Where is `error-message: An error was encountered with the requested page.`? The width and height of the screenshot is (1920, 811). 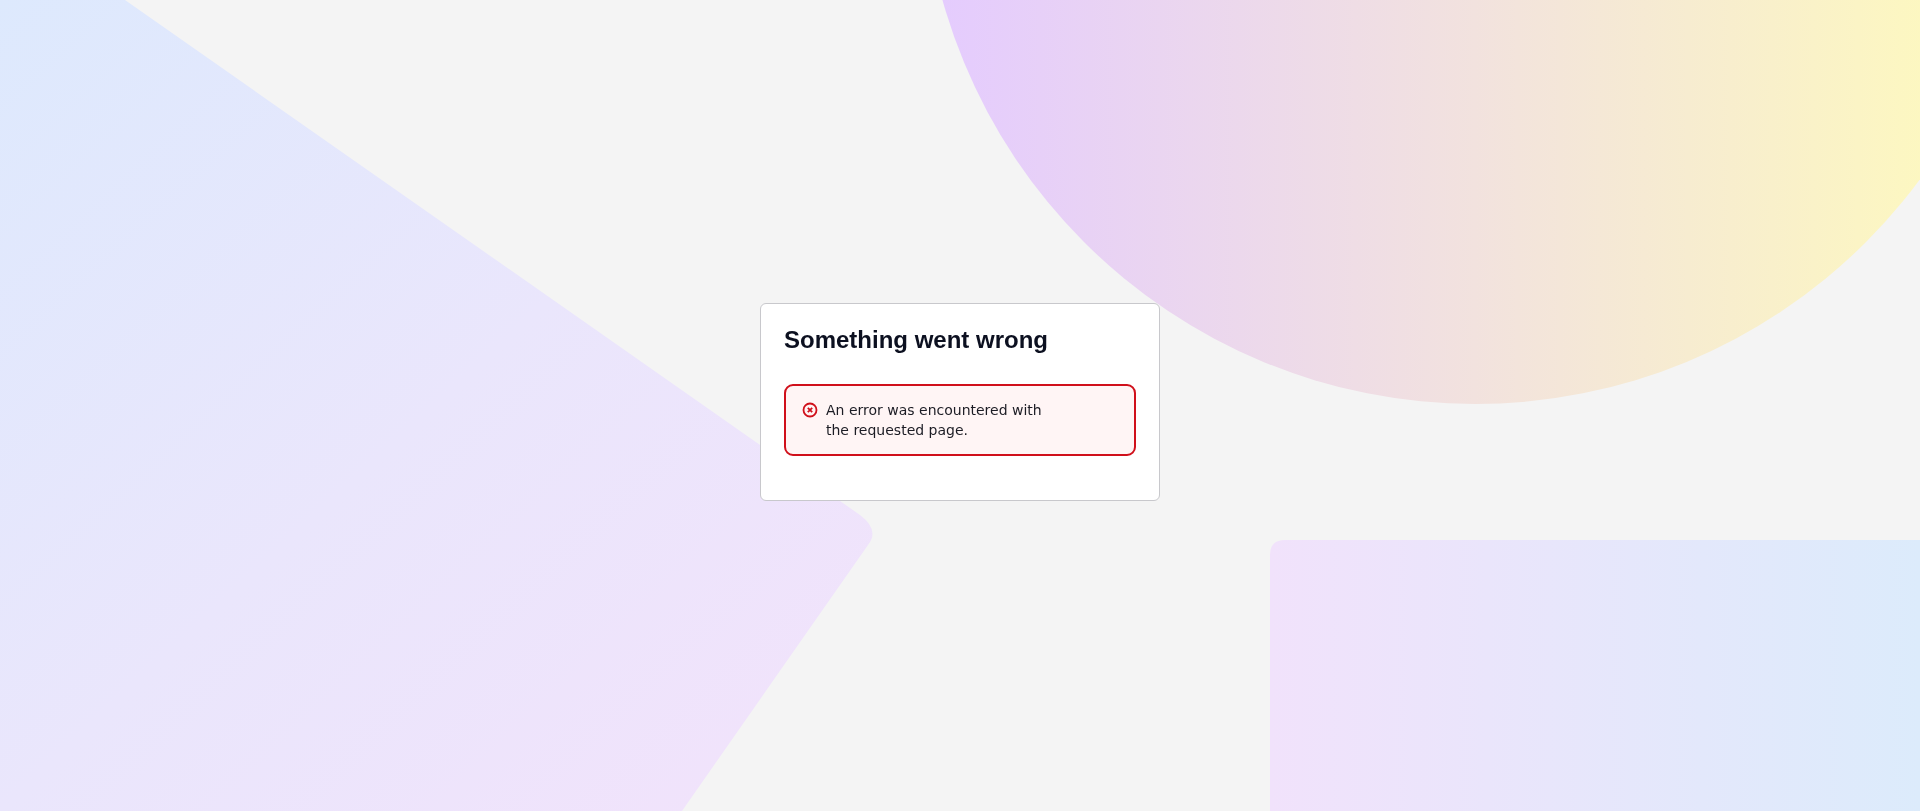 error-message: An error was encountered with the requested page. is located at coordinates (934, 420).